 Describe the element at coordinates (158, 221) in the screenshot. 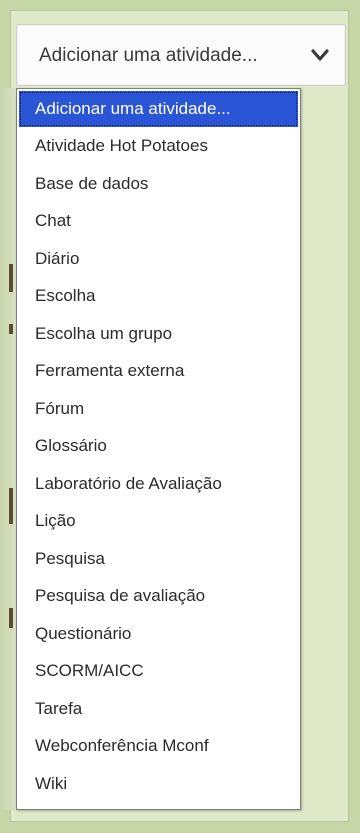

I see `option-item: Chat` at that location.